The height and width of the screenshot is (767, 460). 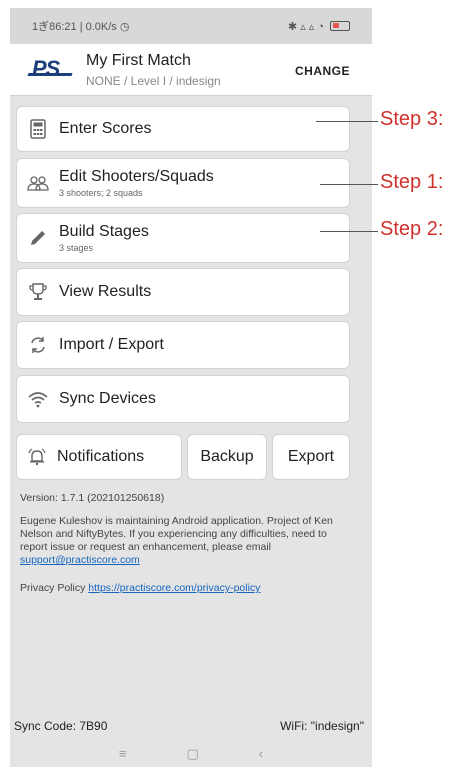 I want to click on support-email-link: support@practiscore.com, so click(x=80, y=560).